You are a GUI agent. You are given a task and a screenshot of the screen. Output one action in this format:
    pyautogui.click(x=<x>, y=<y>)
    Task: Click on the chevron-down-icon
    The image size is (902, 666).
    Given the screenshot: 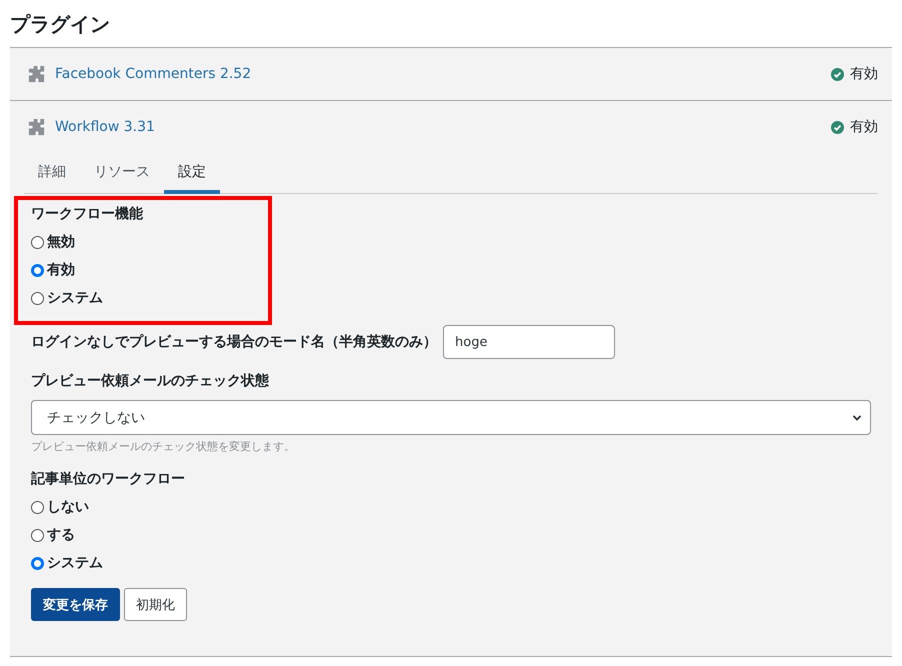 What is the action you would take?
    pyautogui.click(x=857, y=417)
    